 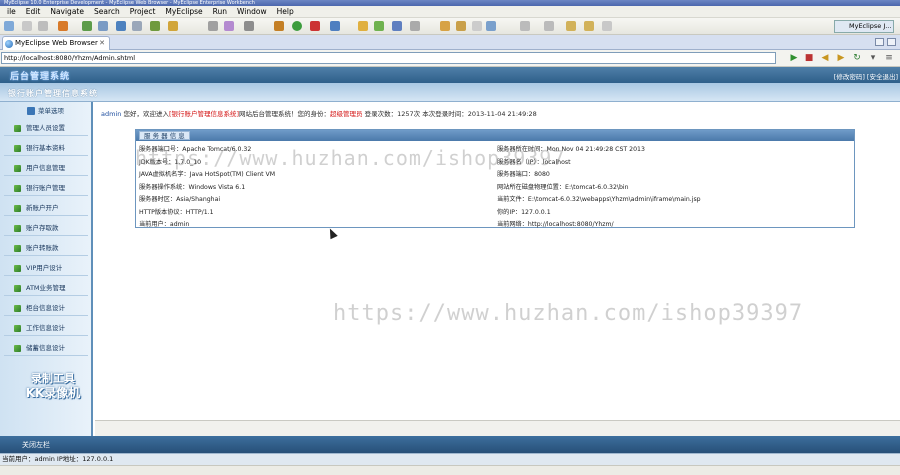 What do you see at coordinates (549, 26) in the screenshot?
I see `last-edit-icon` at bounding box center [549, 26].